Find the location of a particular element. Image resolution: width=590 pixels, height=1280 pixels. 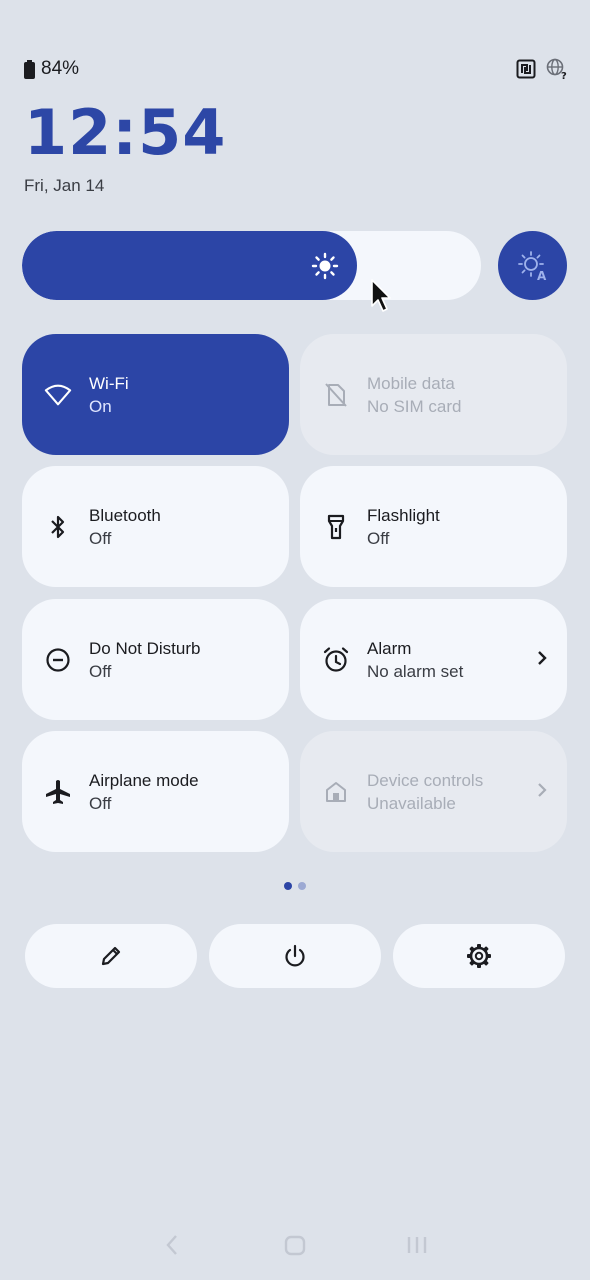

tile-label: Wi-Fi is located at coordinates (109, 383).